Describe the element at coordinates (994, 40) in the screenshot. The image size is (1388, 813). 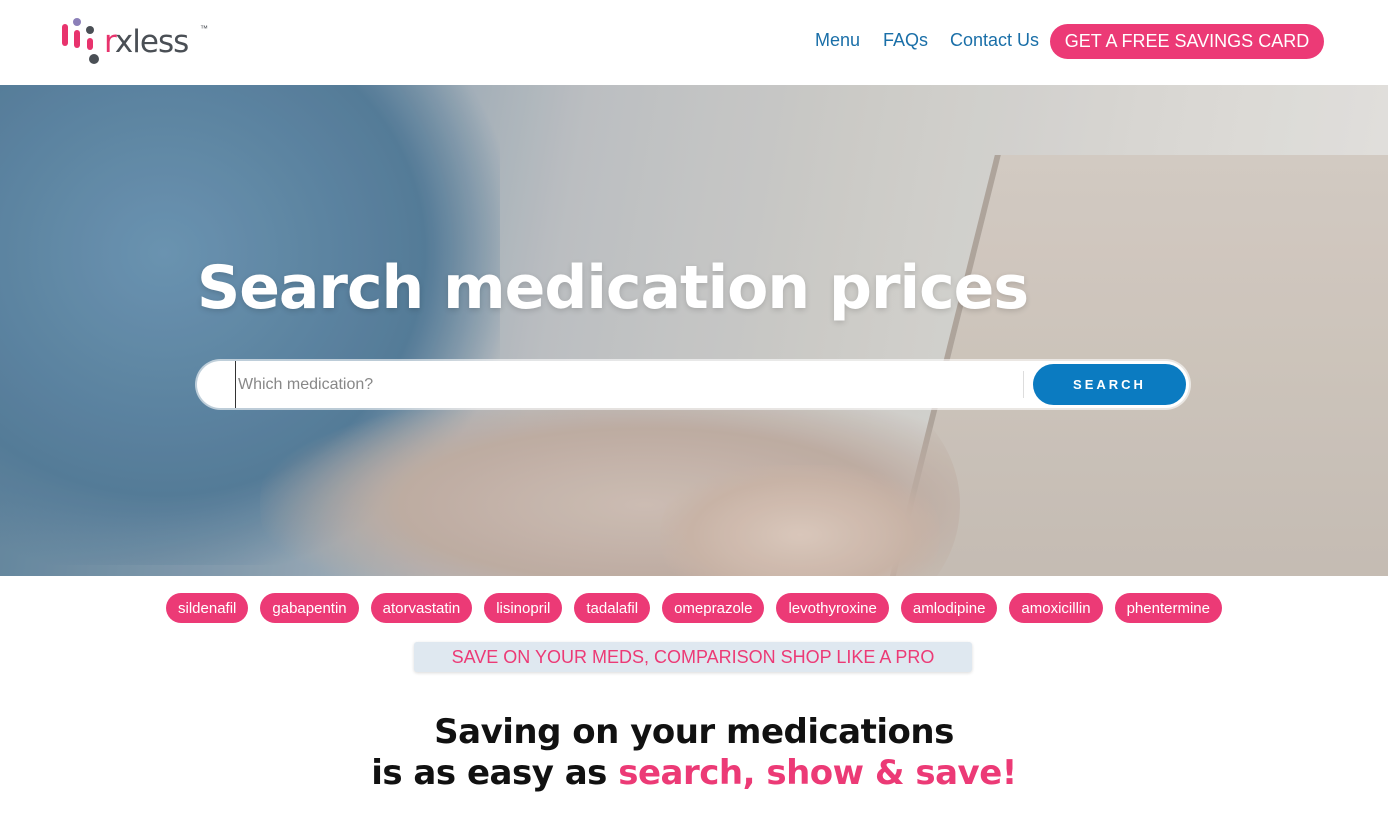
I see `nav-contact-link: Contact Us` at that location.